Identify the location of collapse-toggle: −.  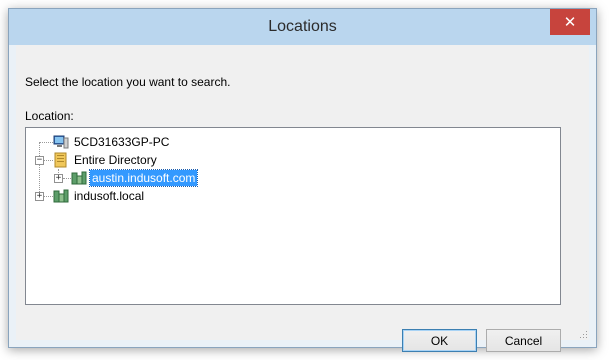
(39, 160).